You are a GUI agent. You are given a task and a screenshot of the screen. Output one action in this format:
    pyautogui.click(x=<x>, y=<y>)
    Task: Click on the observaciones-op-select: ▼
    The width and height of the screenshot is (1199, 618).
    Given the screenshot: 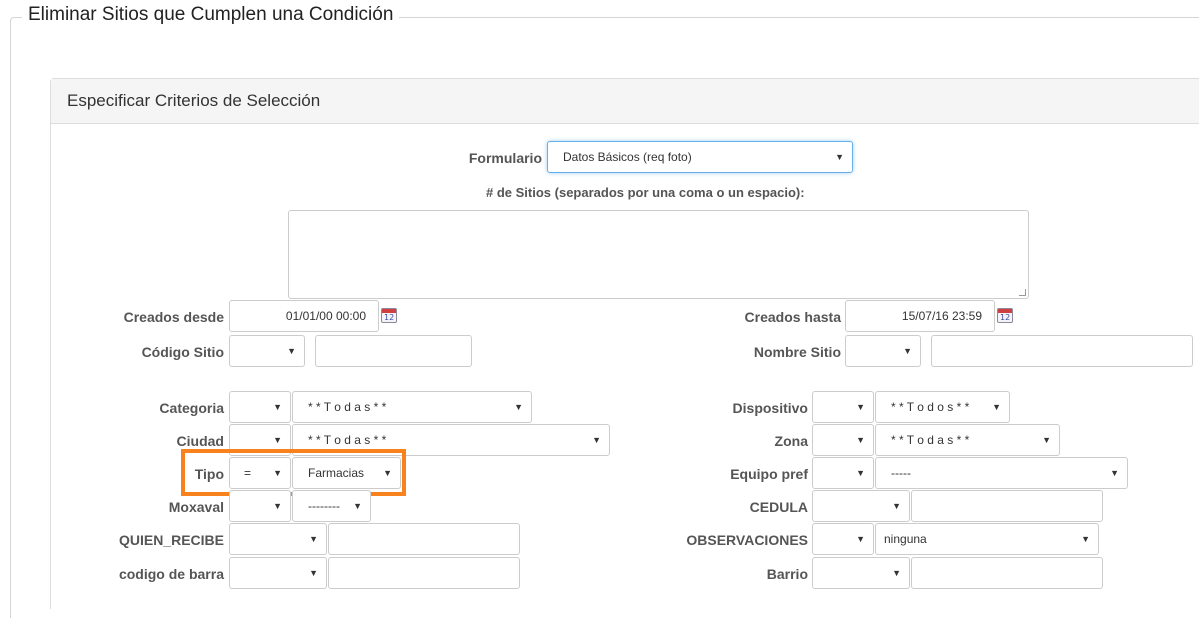 What is the action you would take?
    pyautogui.click(x=843, y=539)
    